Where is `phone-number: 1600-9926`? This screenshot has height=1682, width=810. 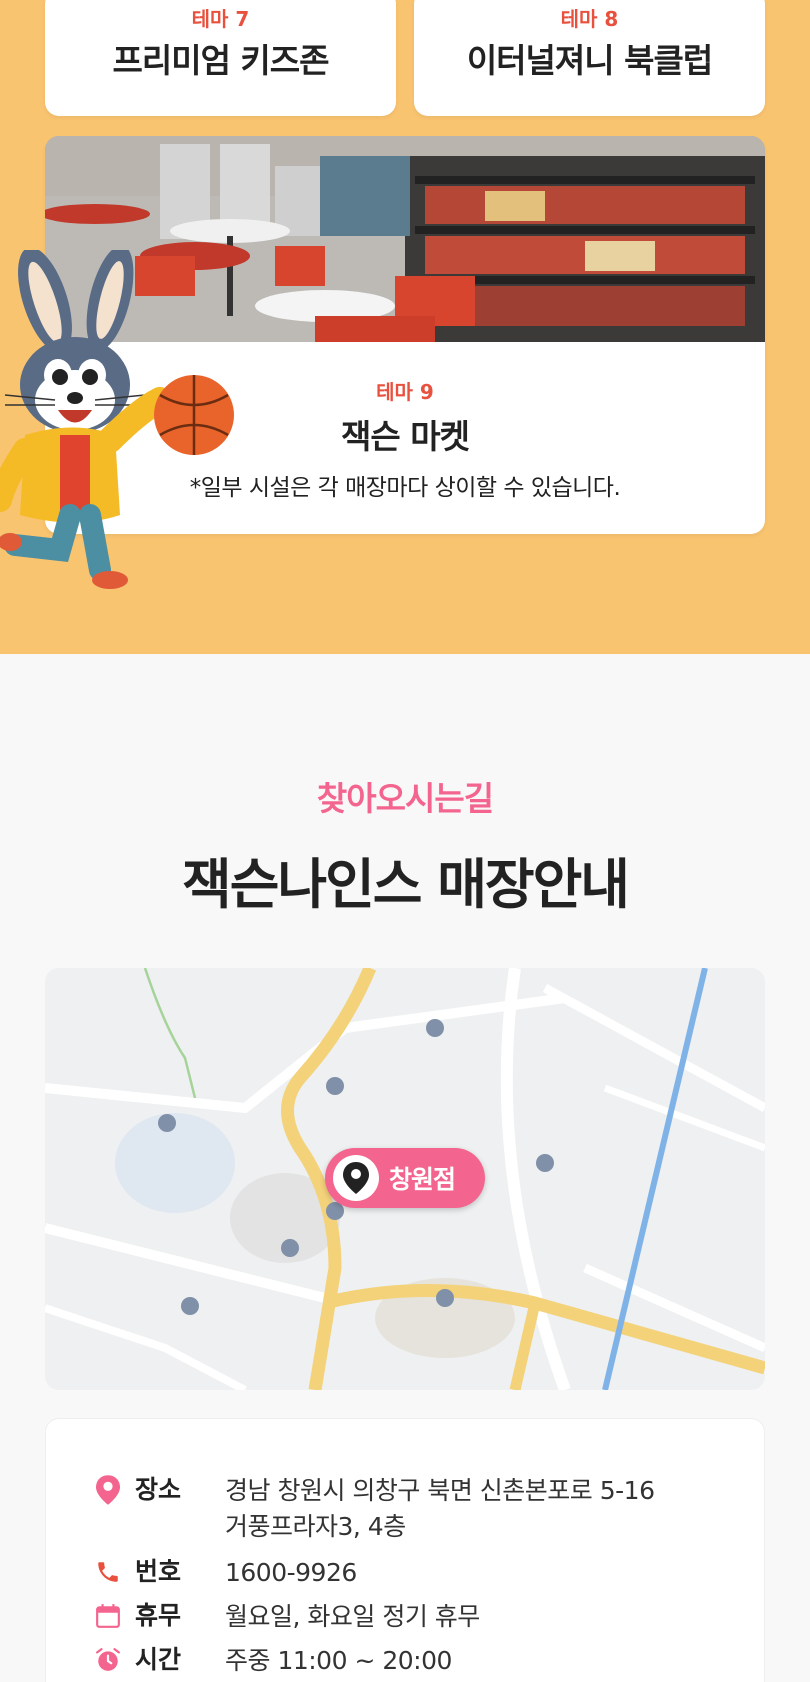 phone-number: 1600-9926 is located at coordinates (291, 1573).